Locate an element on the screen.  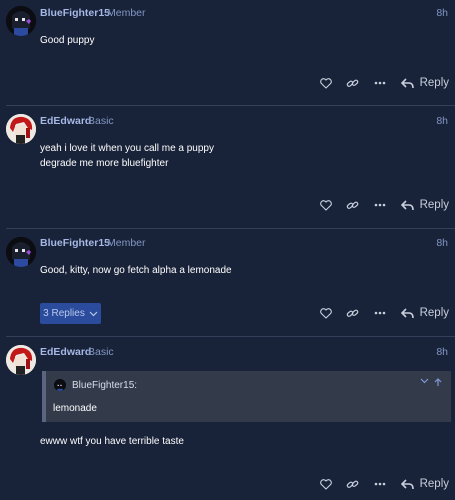
quote-author: BlueFighter15: is located at coordinates (104, 385).